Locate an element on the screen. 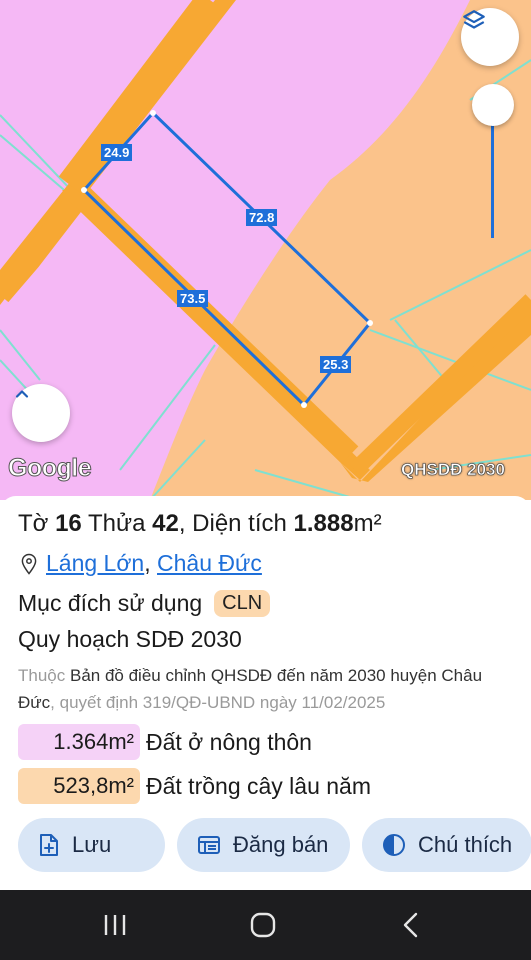 Image resolution: width=531 pixels, height=960 pixels. area-breakdown-row: 523,8m² Đất trồng cây lâu năm is located at coordinates (194, 786).